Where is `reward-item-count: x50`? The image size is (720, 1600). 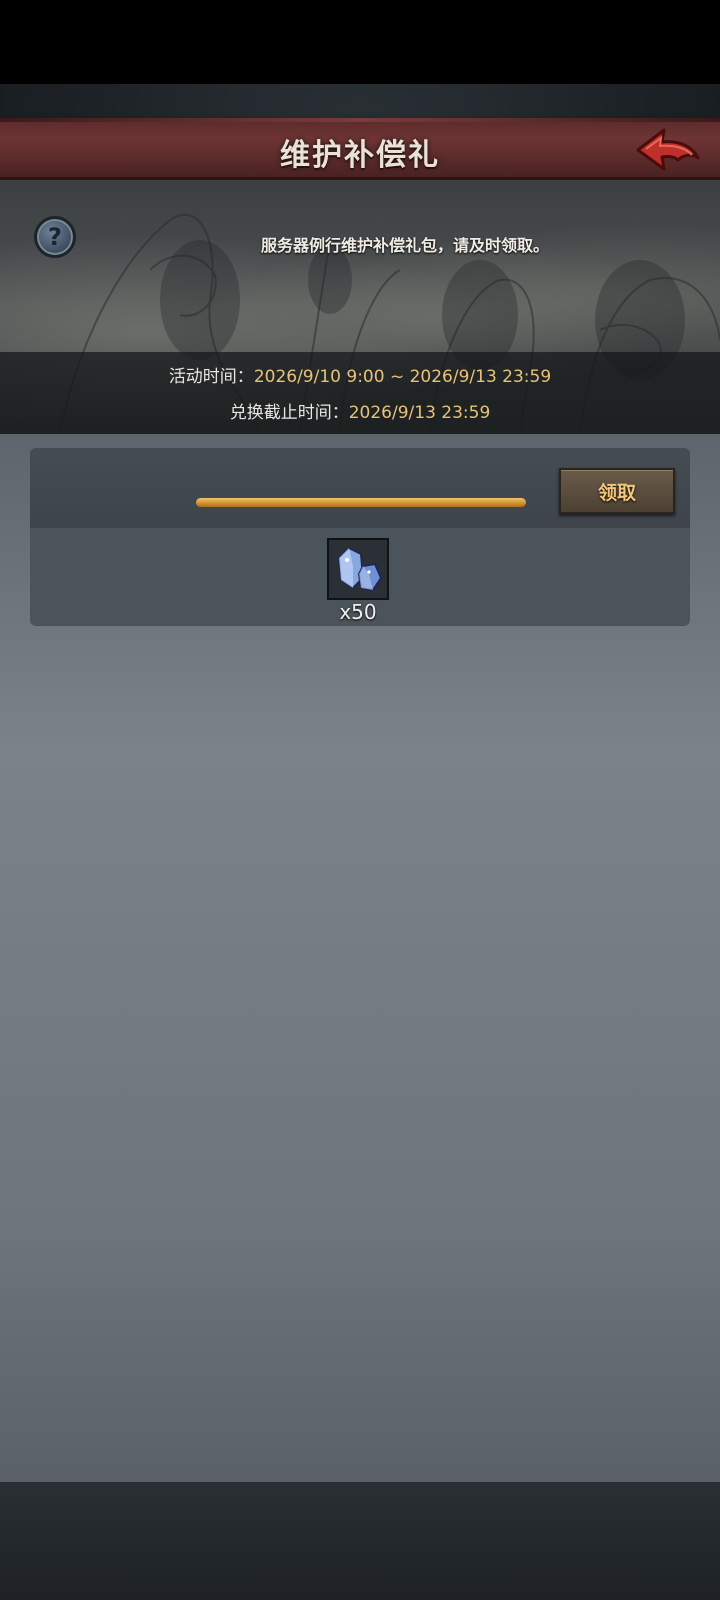 reward-item-count: x50 is located at coordinates (358, 612).